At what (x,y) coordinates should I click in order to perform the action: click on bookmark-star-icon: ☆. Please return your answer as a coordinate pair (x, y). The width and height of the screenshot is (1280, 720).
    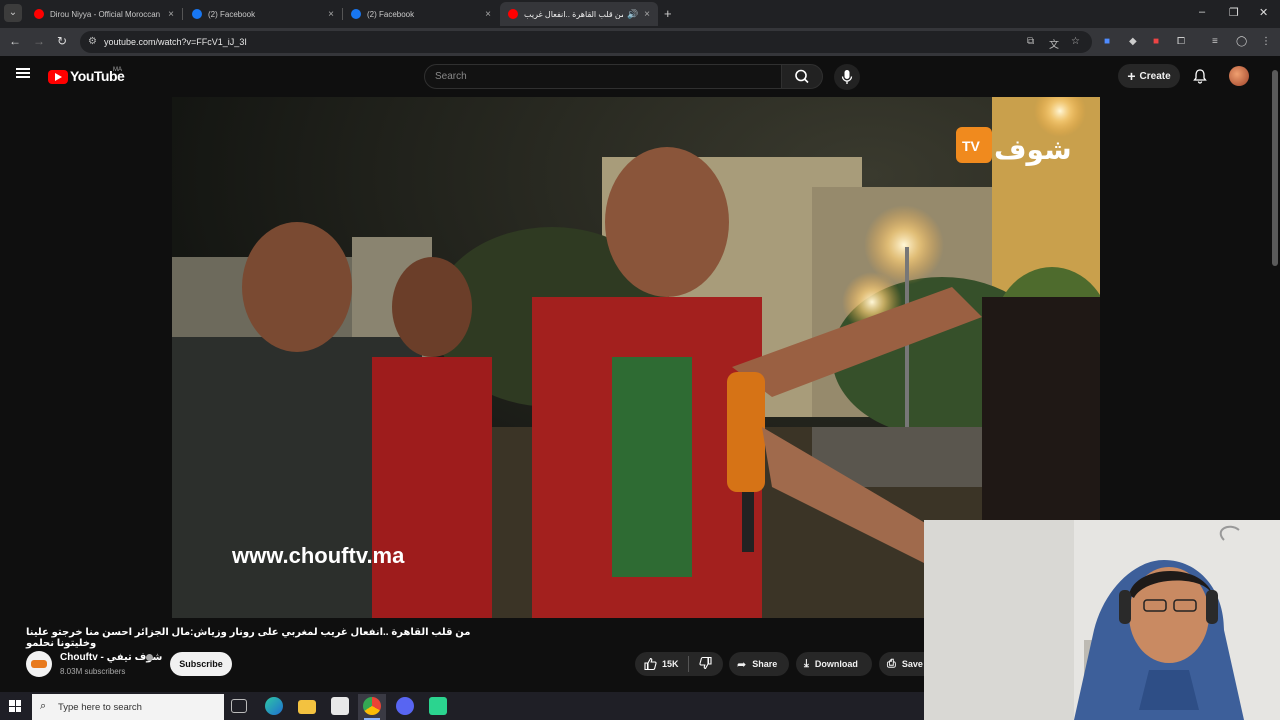
    Looking at the image, I should click on (1075, 41).